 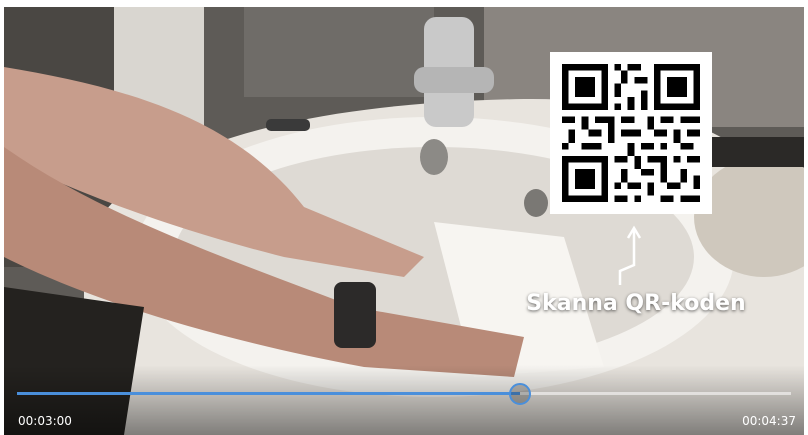 I want to click on qr-caption: Skanna QR-koden, so click(x=636, y=303).